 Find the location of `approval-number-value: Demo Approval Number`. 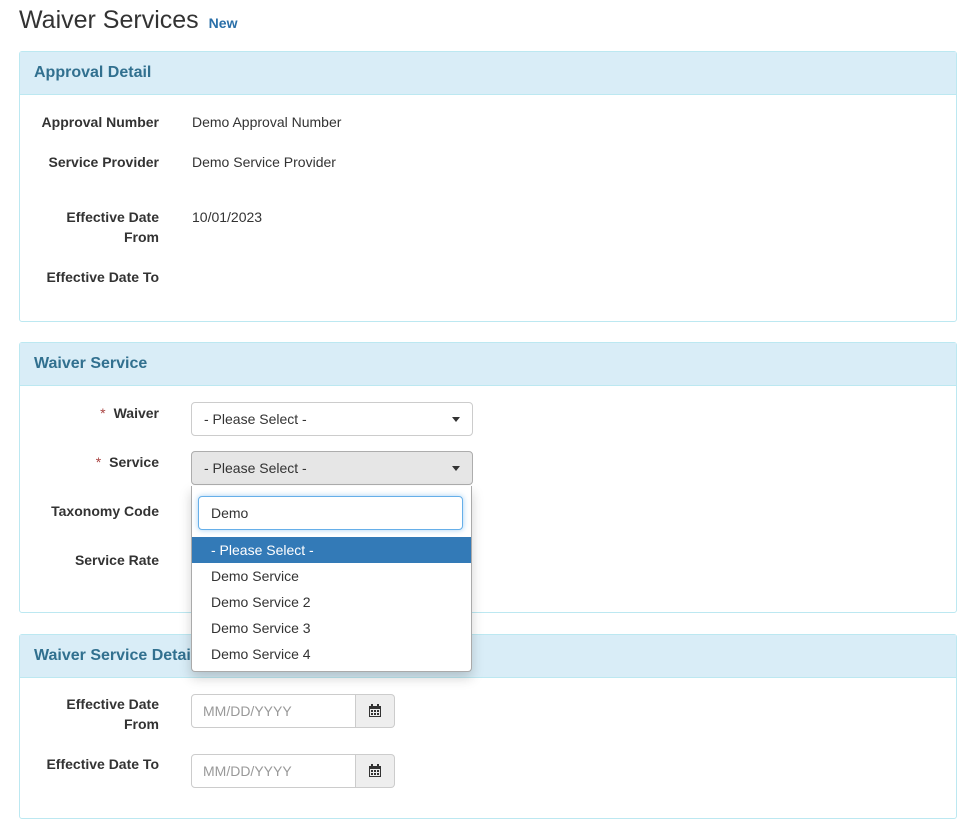

approval-number-value: Demo Approval Number is located at coordinates (267, 122).